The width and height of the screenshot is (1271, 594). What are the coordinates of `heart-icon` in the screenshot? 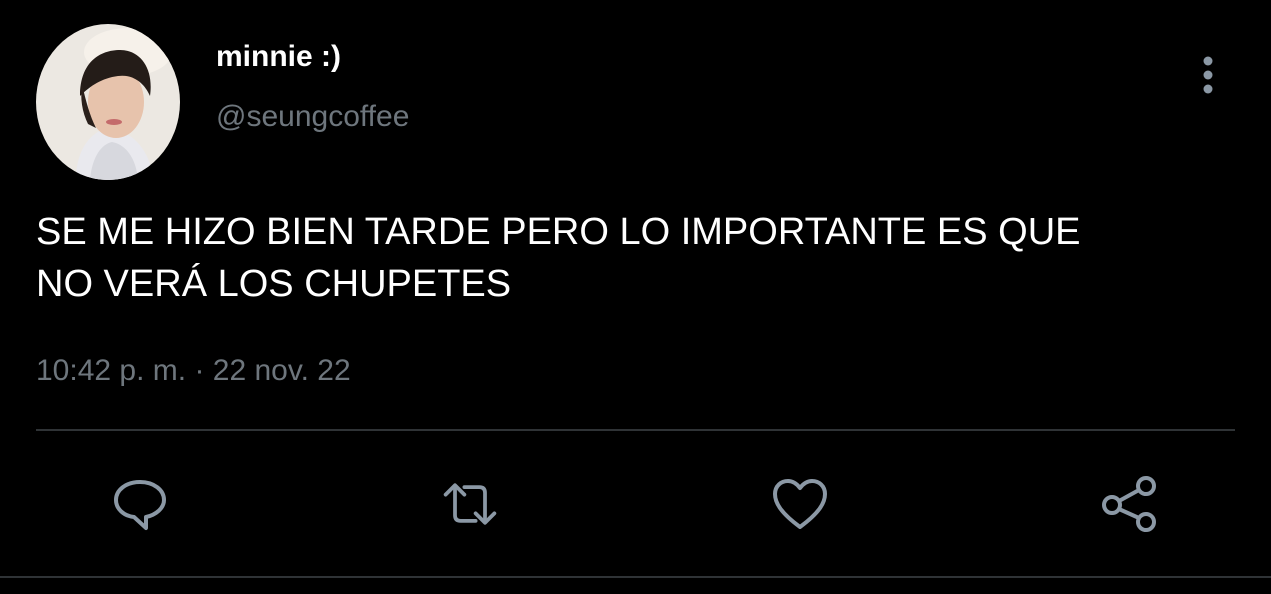 It's located at (800, 504).